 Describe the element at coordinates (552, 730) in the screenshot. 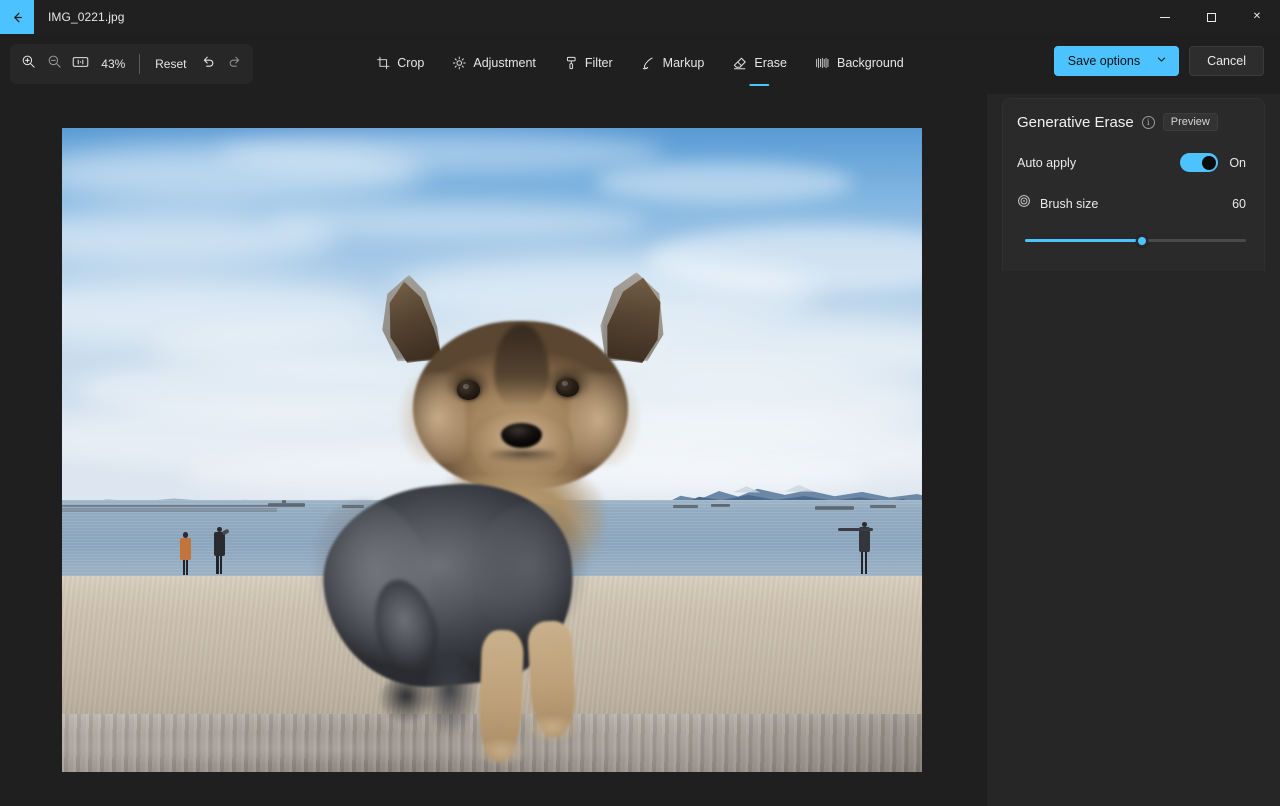

I see `dog-paw-right` at that location.